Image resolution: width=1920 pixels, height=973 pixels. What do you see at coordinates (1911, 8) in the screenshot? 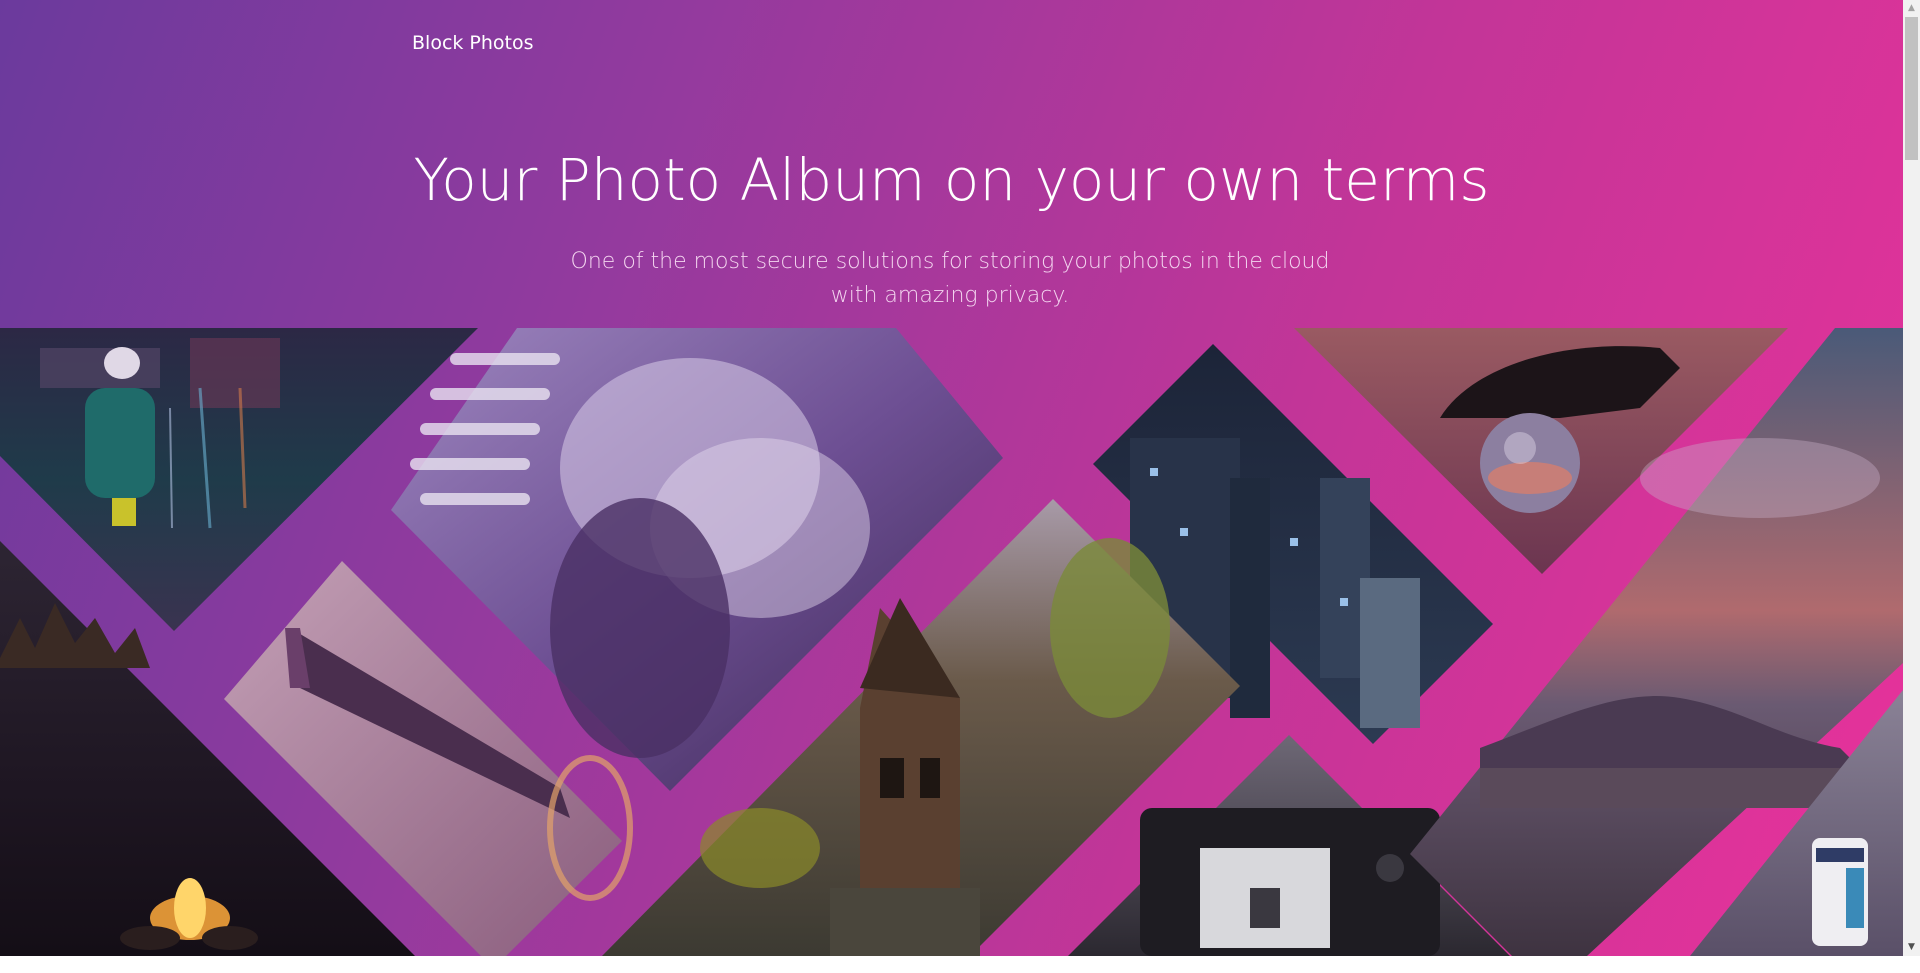
I see `arrow-up-icon: ▲` at bounding box center [1911, 8].